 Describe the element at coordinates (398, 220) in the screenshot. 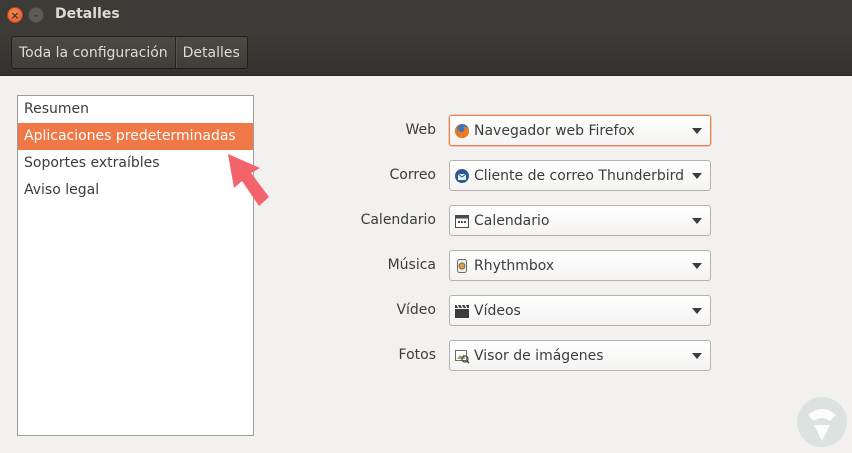

I see `calendar-label: Calendario` at that location.